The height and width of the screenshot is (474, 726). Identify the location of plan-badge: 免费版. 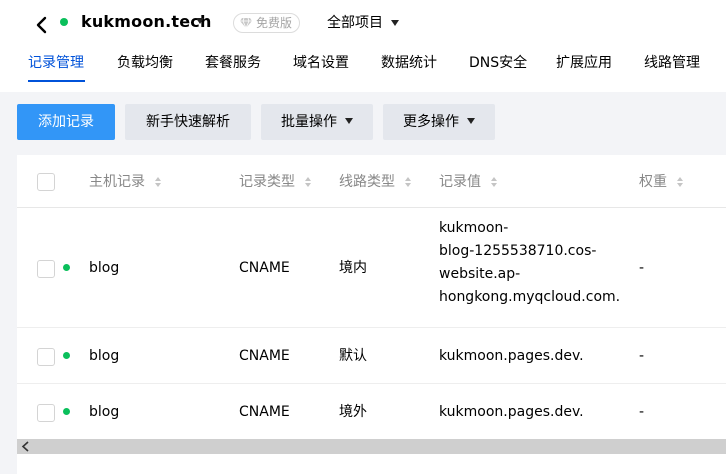
(267, 23).